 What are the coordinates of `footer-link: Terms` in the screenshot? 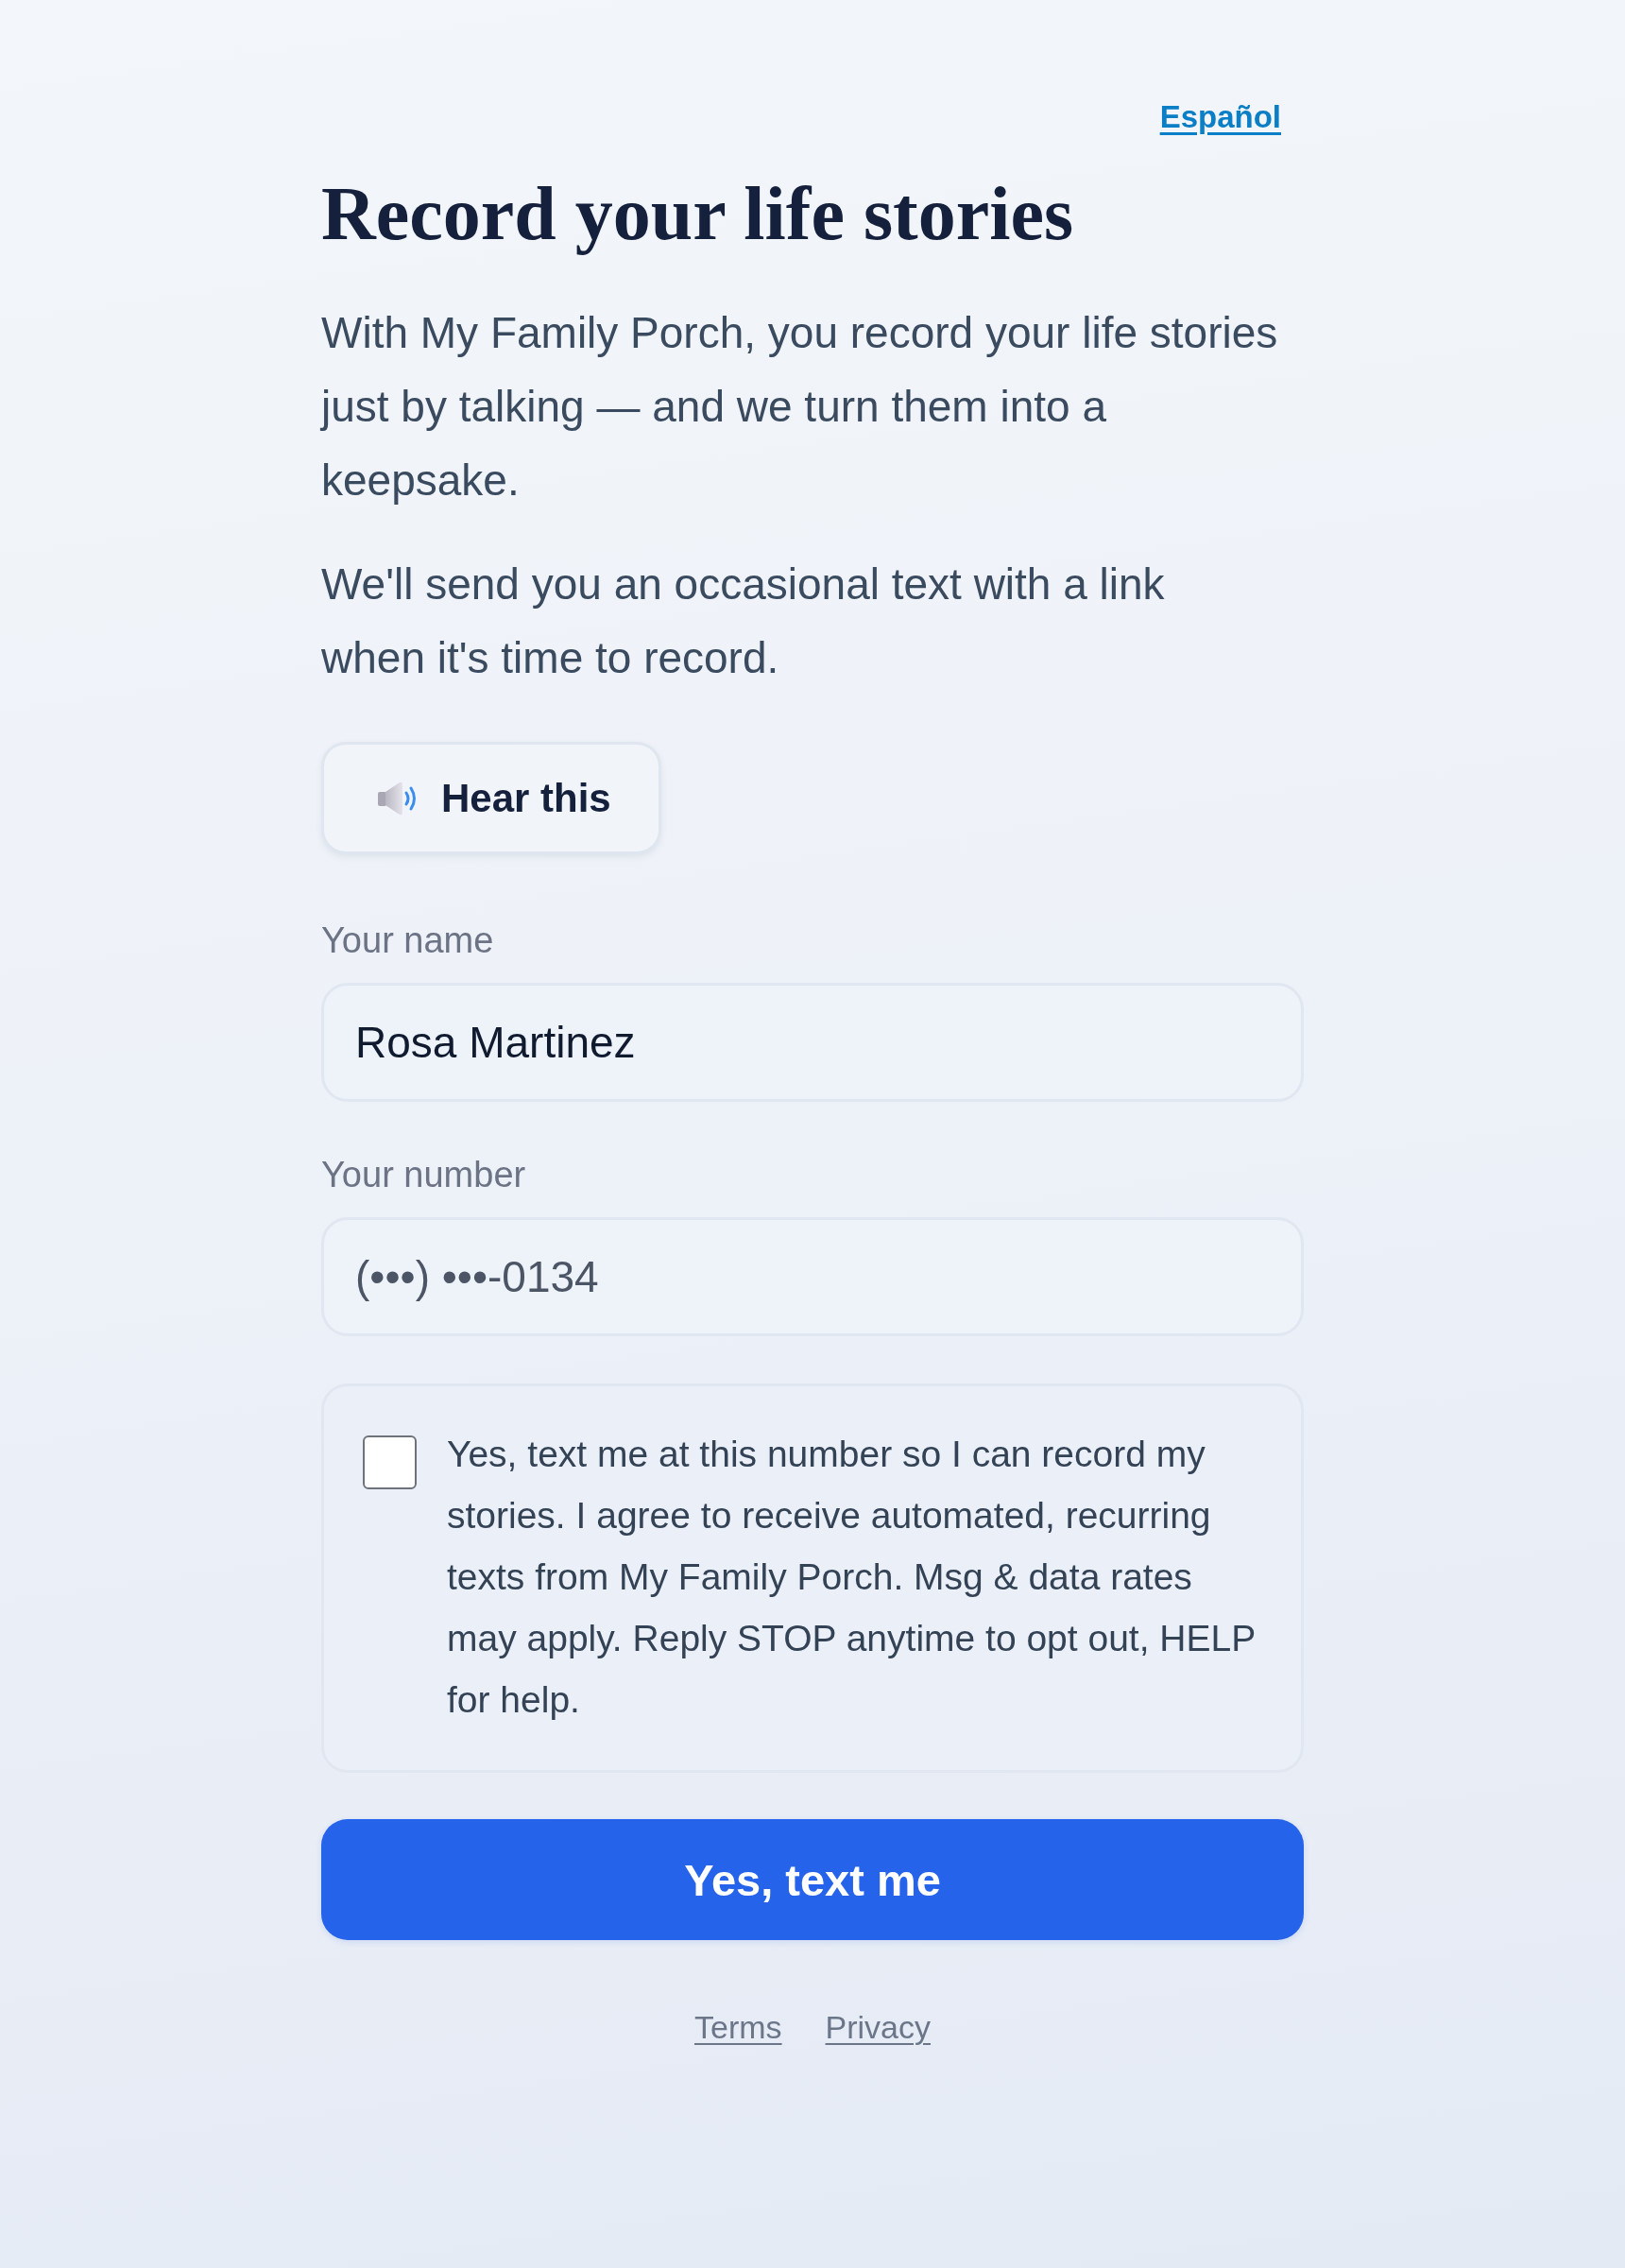 It's located at (738, 2027).